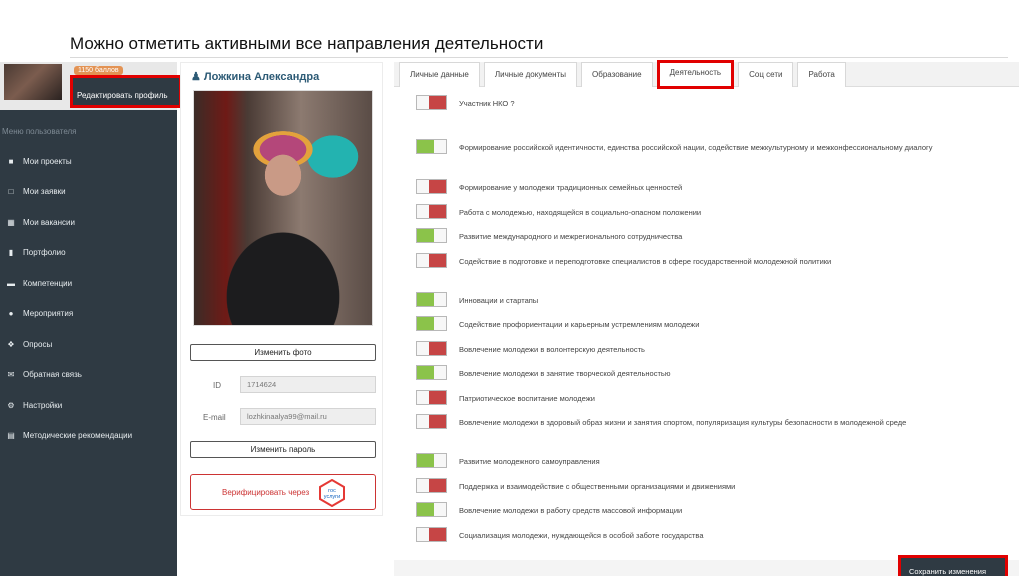  What do you see at coordinates (696, 301) in the screenshot?
I see `activity-row: Инновации и стартапы` at bounding box center [696, 301].